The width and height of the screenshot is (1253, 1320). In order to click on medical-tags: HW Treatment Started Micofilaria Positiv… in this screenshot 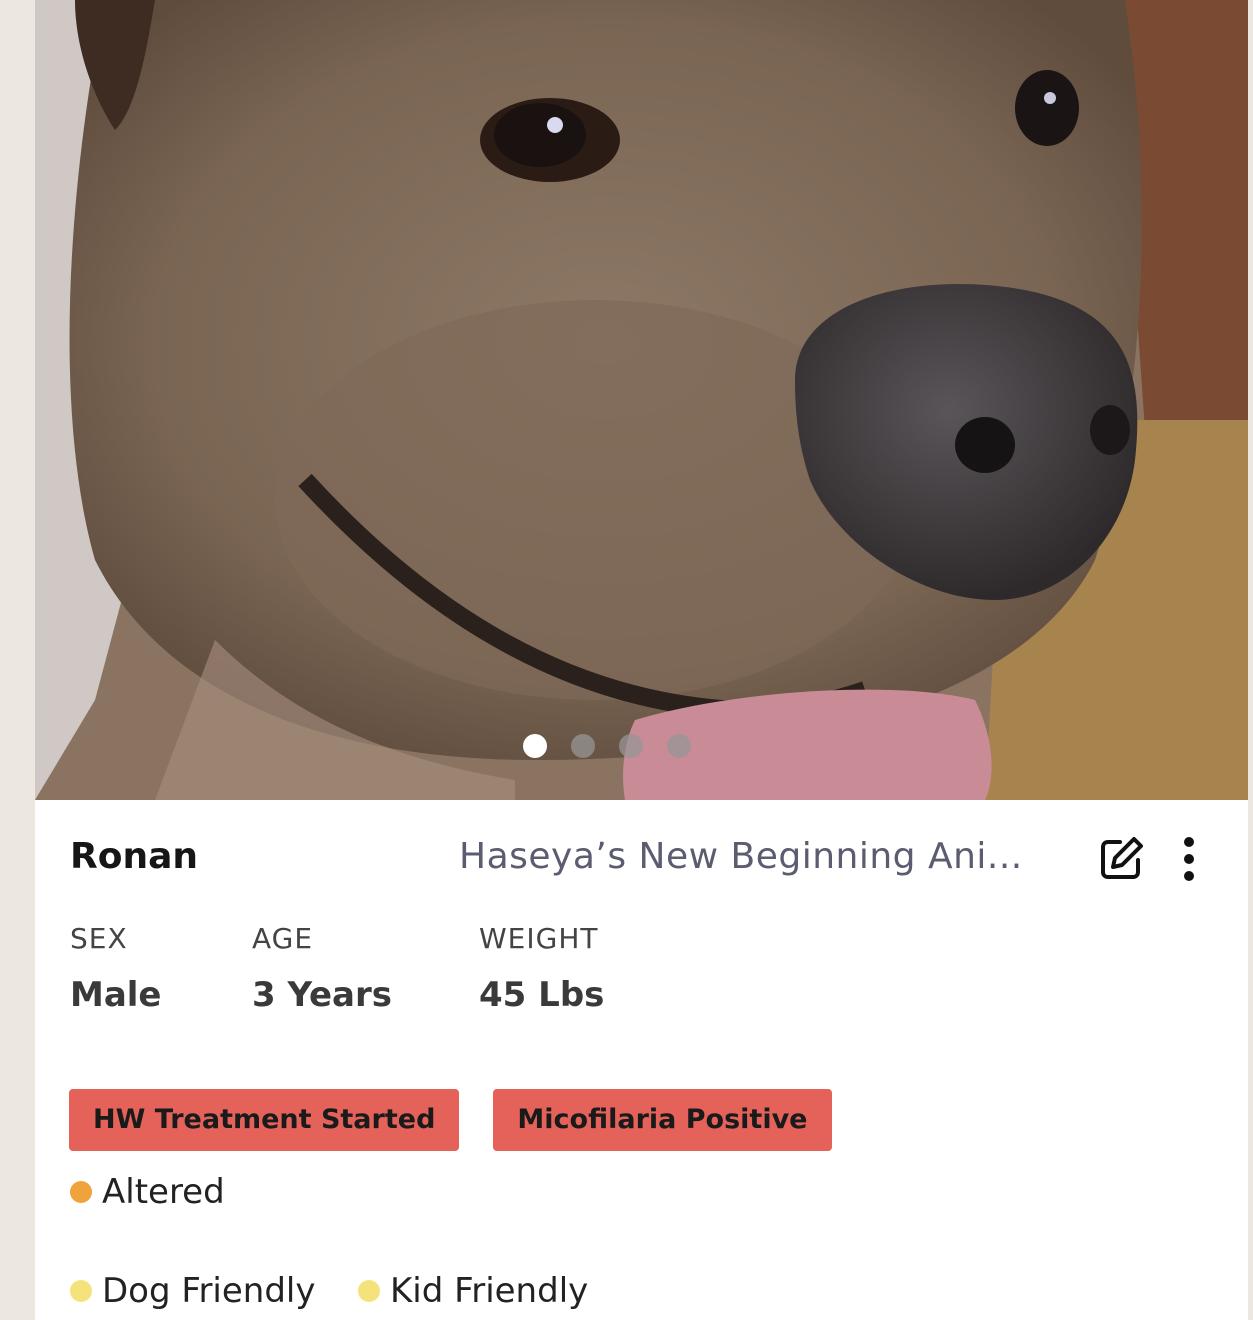, I will do `click(450, 1120)`.